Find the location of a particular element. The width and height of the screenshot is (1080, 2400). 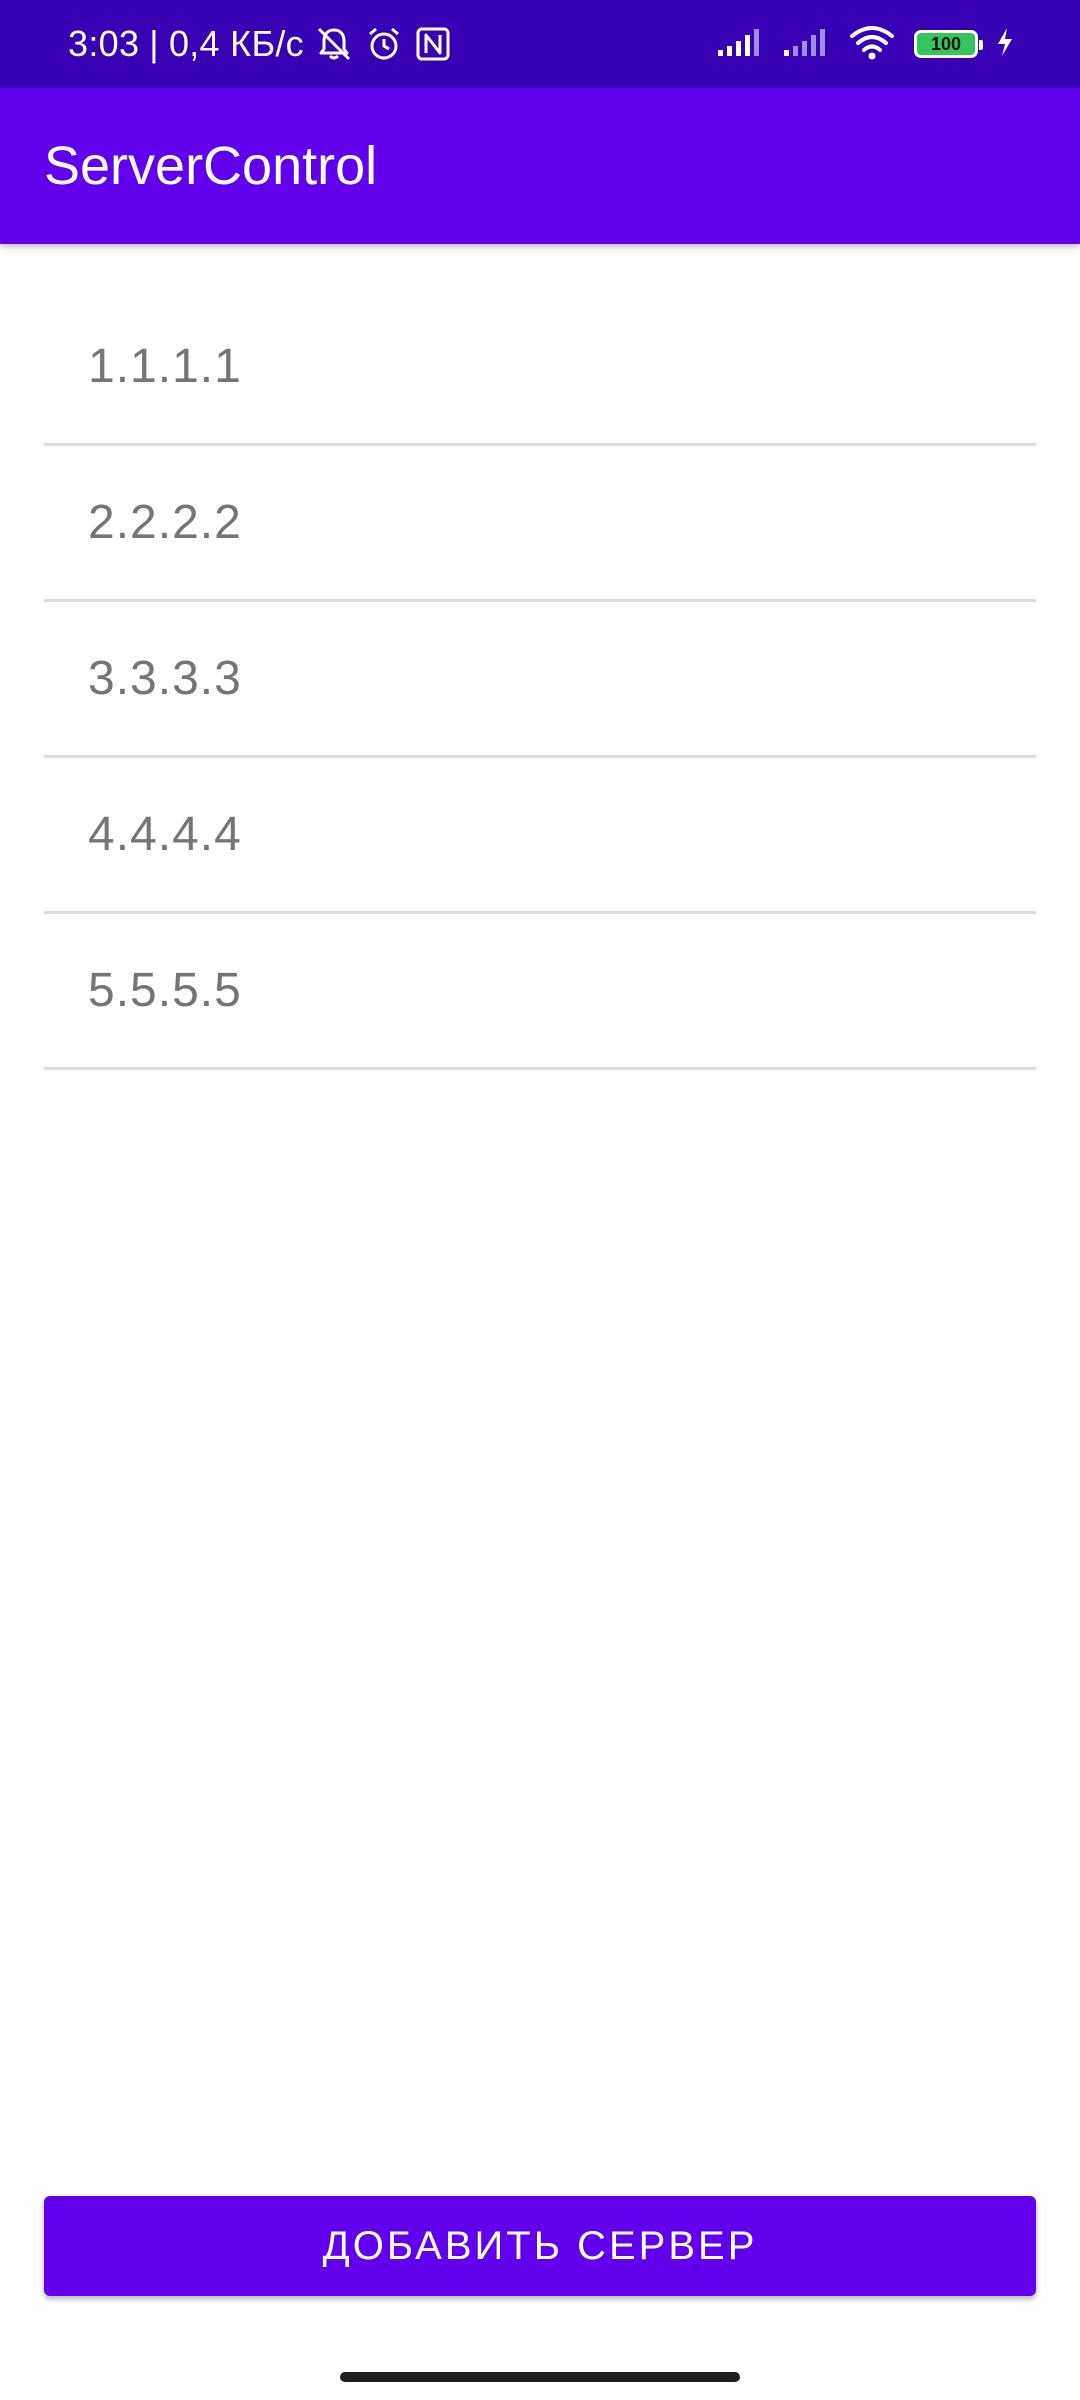

status-left: 3:03 | 0,4 КБ/с is located at coordinates (260, 44).